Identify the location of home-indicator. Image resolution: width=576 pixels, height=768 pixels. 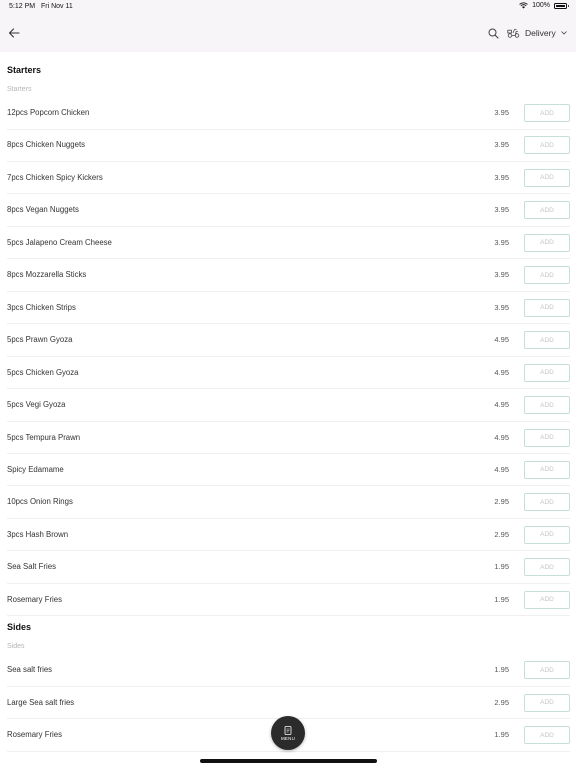
(288, 761).